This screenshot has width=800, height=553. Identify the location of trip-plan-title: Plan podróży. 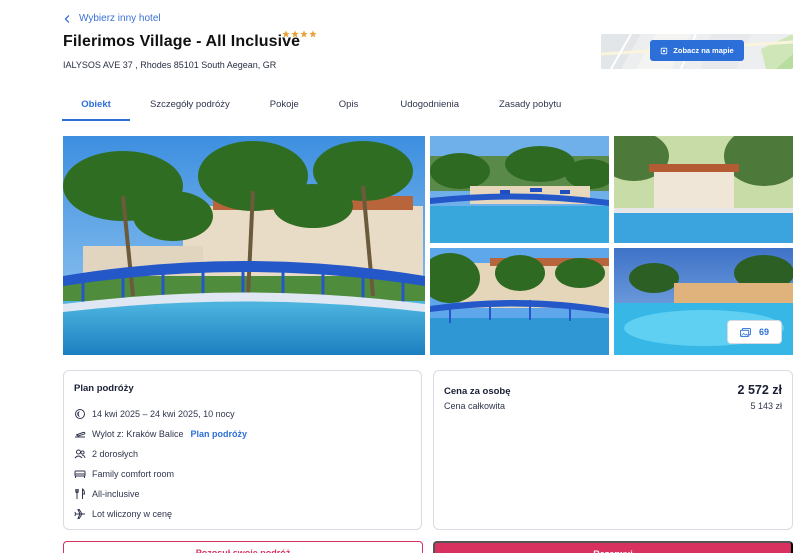
(104, 388).